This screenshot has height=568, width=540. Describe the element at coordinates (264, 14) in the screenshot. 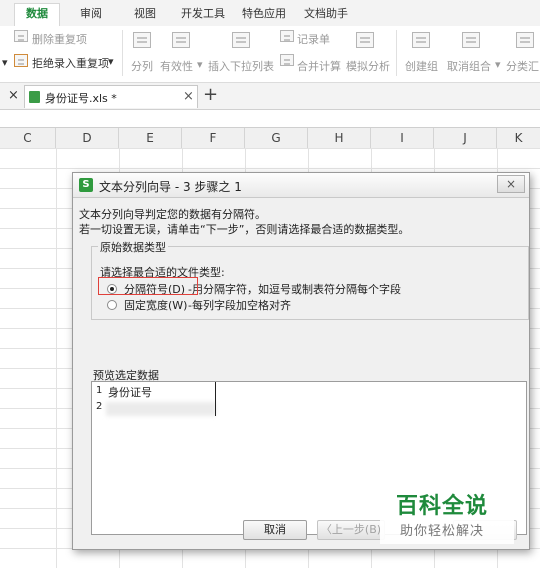

I see `tab-special-apps: 特色应用` at that location.